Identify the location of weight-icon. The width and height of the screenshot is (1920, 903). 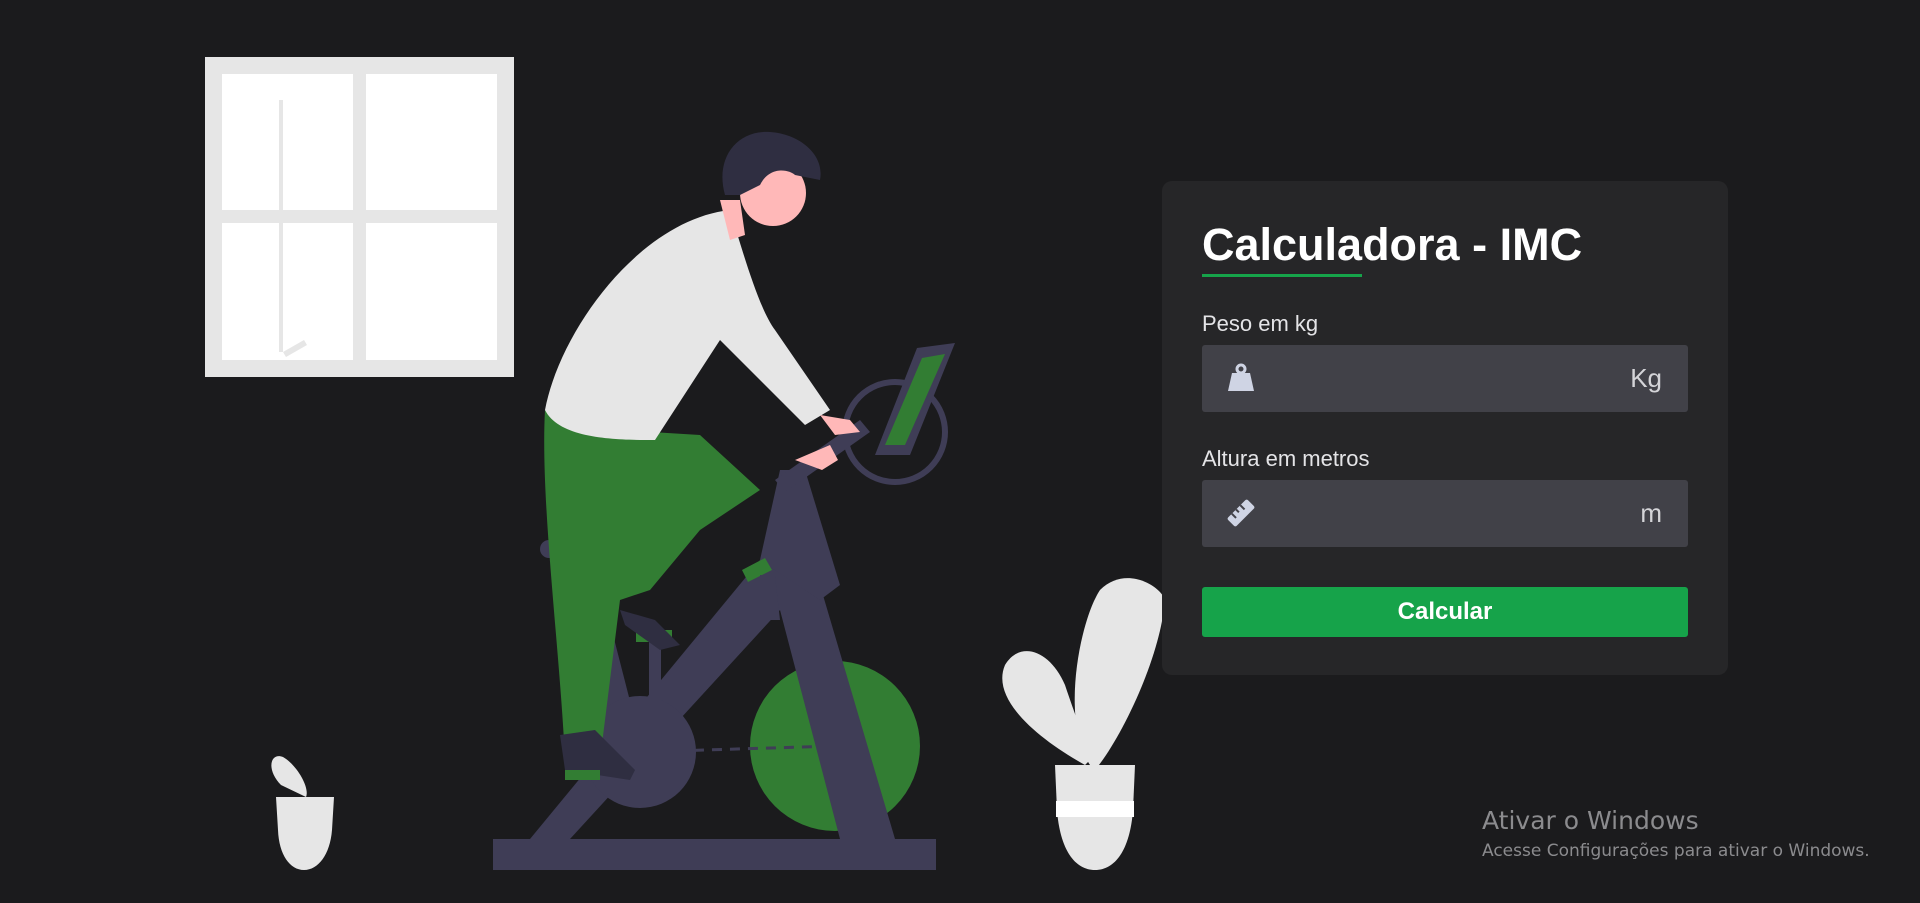
(1241, 377).